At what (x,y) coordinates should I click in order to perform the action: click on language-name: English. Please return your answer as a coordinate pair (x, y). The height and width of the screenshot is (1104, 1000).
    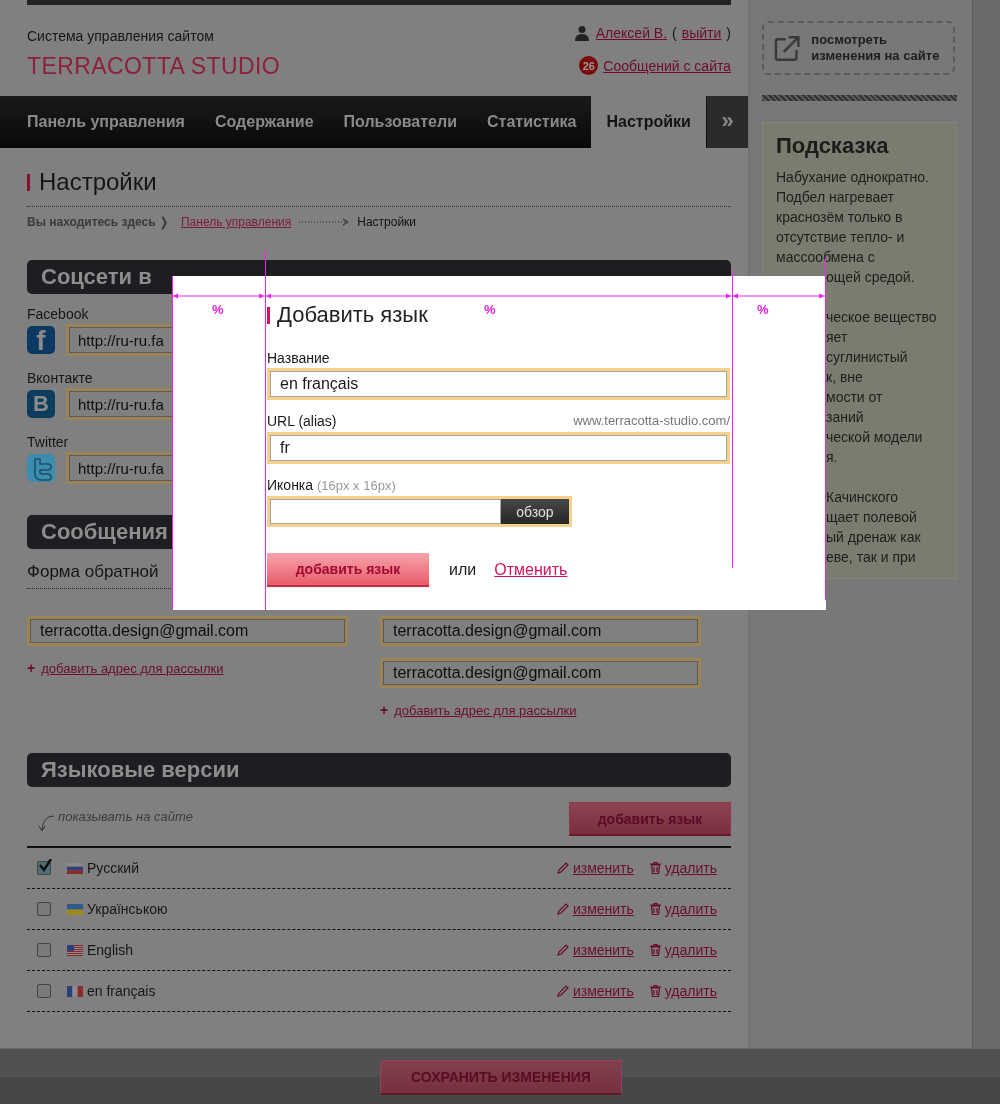
    Looking at the image, I should click on (110, 950).